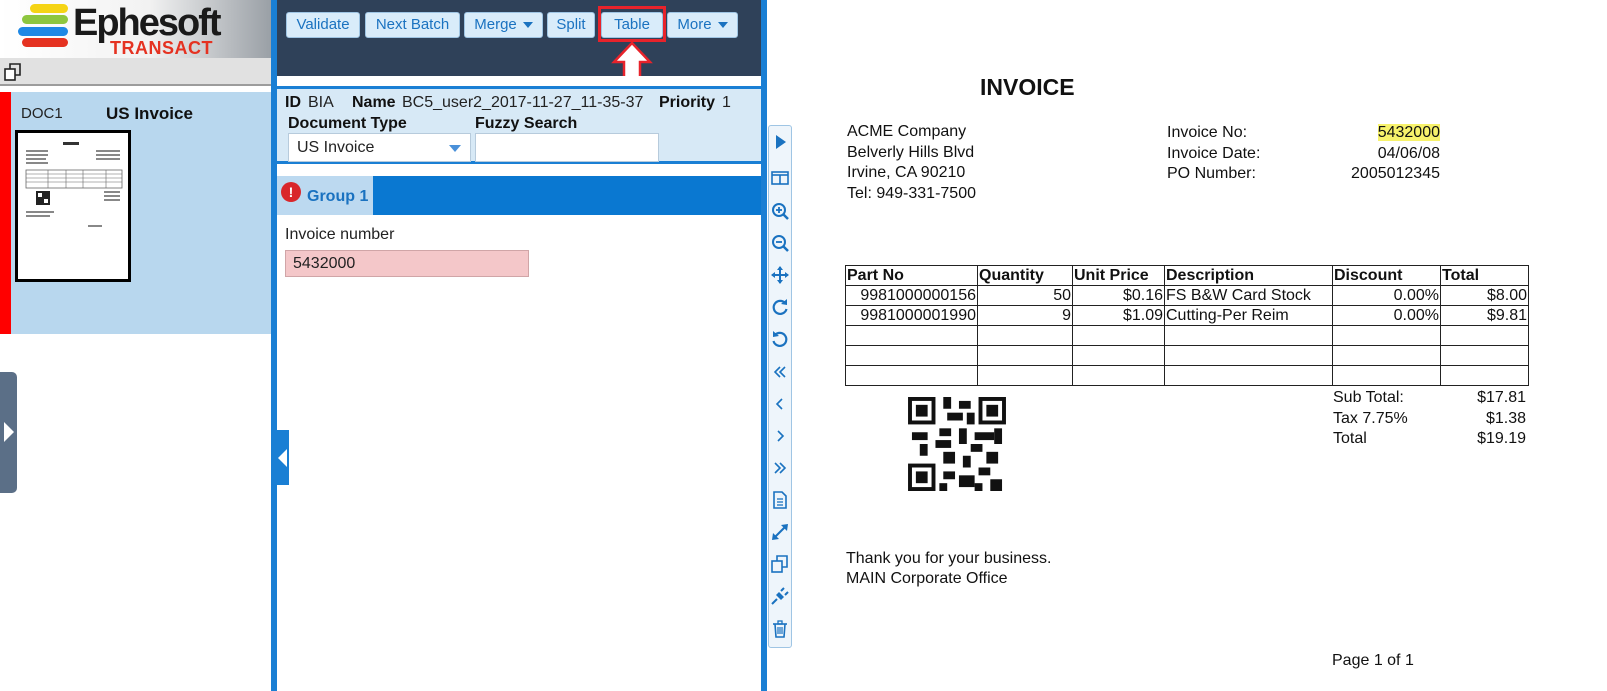 Image resolution: width=1607 pixels, height=691 pixels. I want to click on table-cell: 50, so click(1025, 295).